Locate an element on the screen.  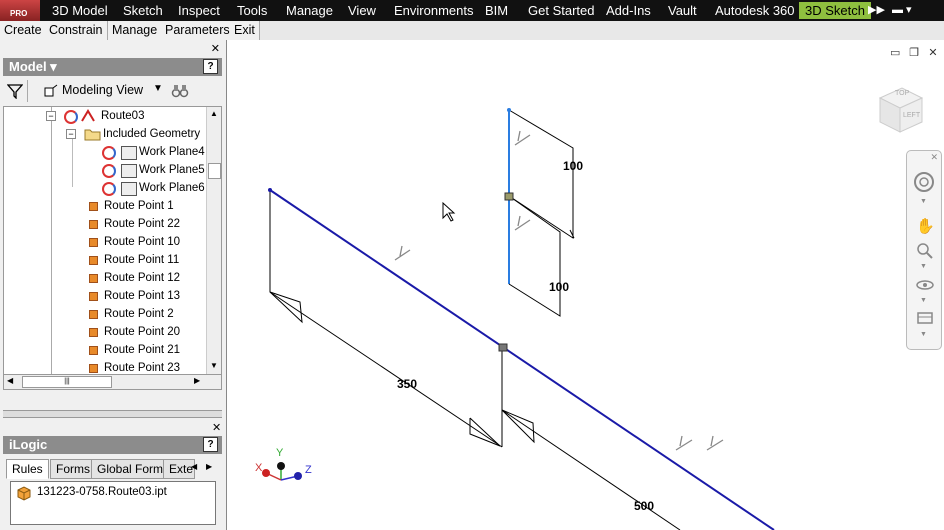
zoom-icon is located at coordinates (925, 250).